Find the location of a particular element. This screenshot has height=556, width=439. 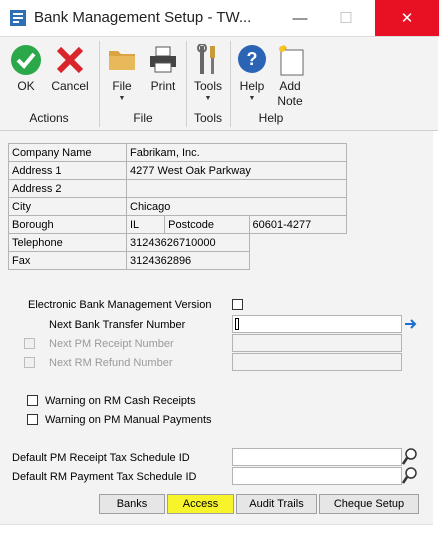

close-icon: ✕ is located at coordinates (407, 18).